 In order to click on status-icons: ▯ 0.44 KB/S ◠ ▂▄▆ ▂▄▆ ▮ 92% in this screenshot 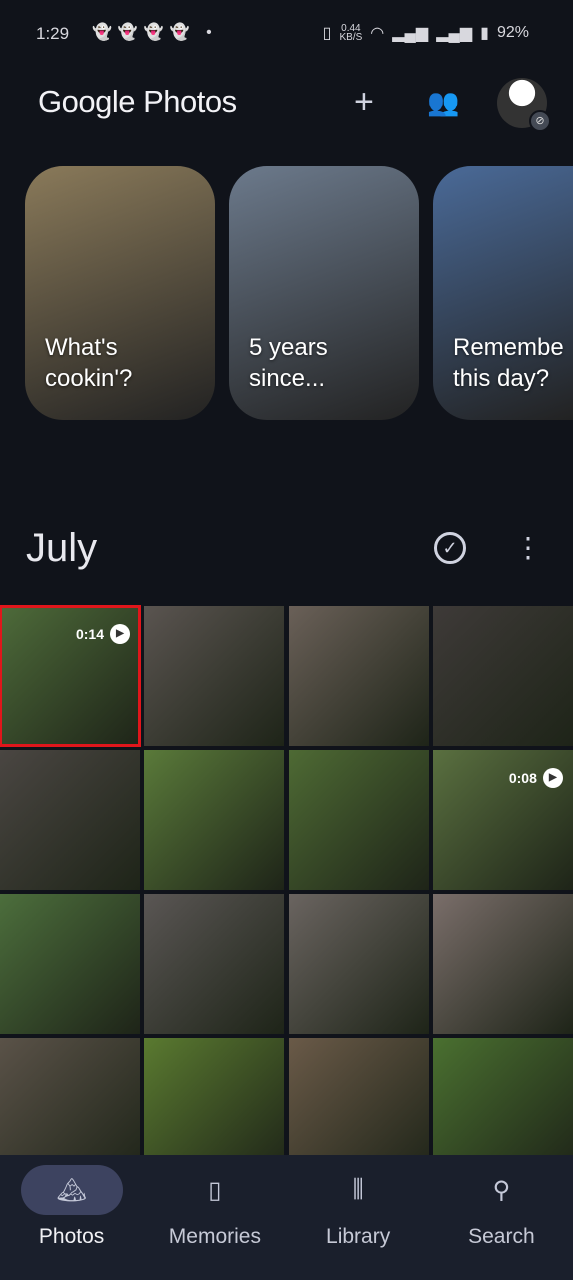, I will do `click(426, 33)`.